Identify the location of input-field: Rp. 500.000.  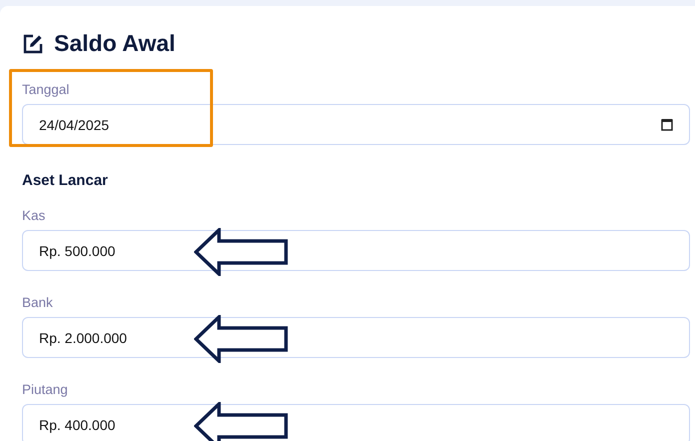
(356, 250).